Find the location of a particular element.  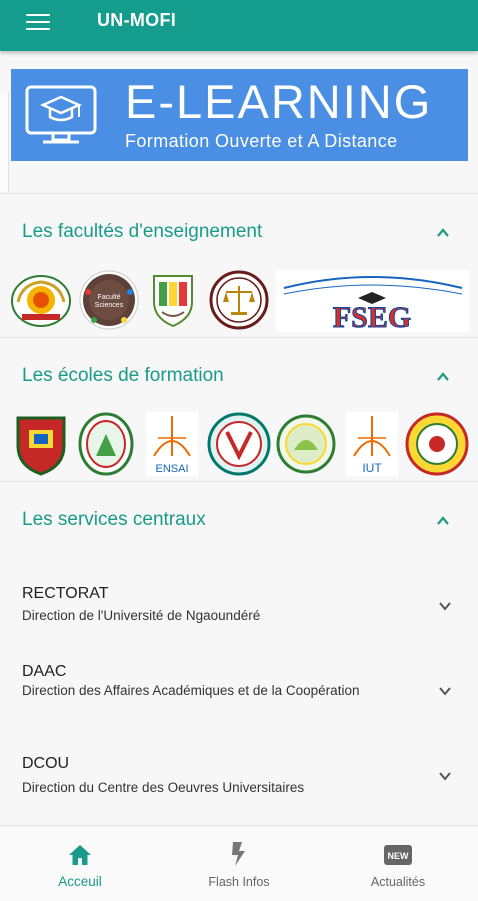

bottom-navigation: Acceuil Flash Infos NEW Actualités is located at coordinates (239, 863).